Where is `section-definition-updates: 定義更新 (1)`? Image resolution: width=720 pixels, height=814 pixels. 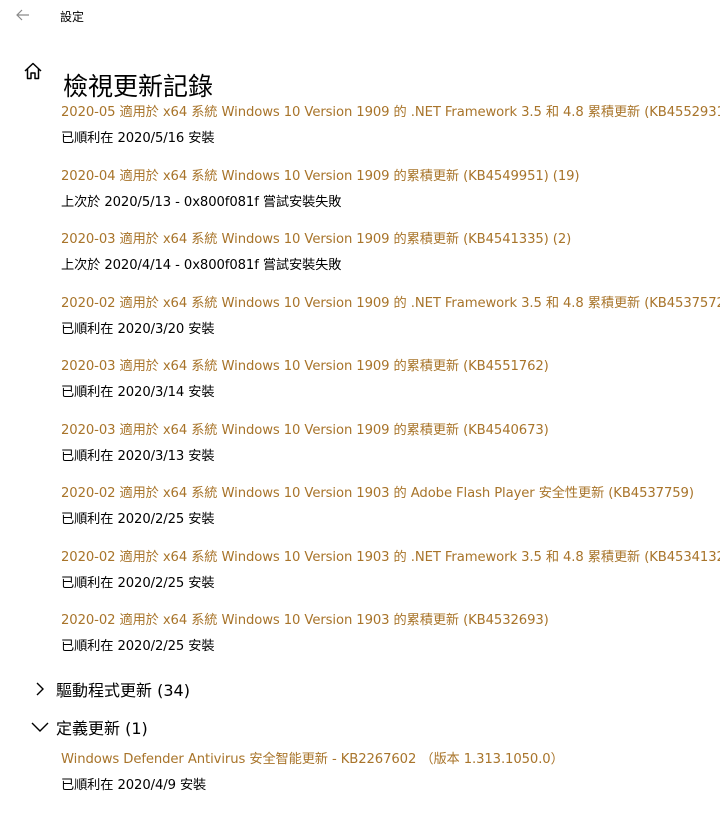
section-definition-updates: 定義更新 (1) is located at coordinates (89, 727).